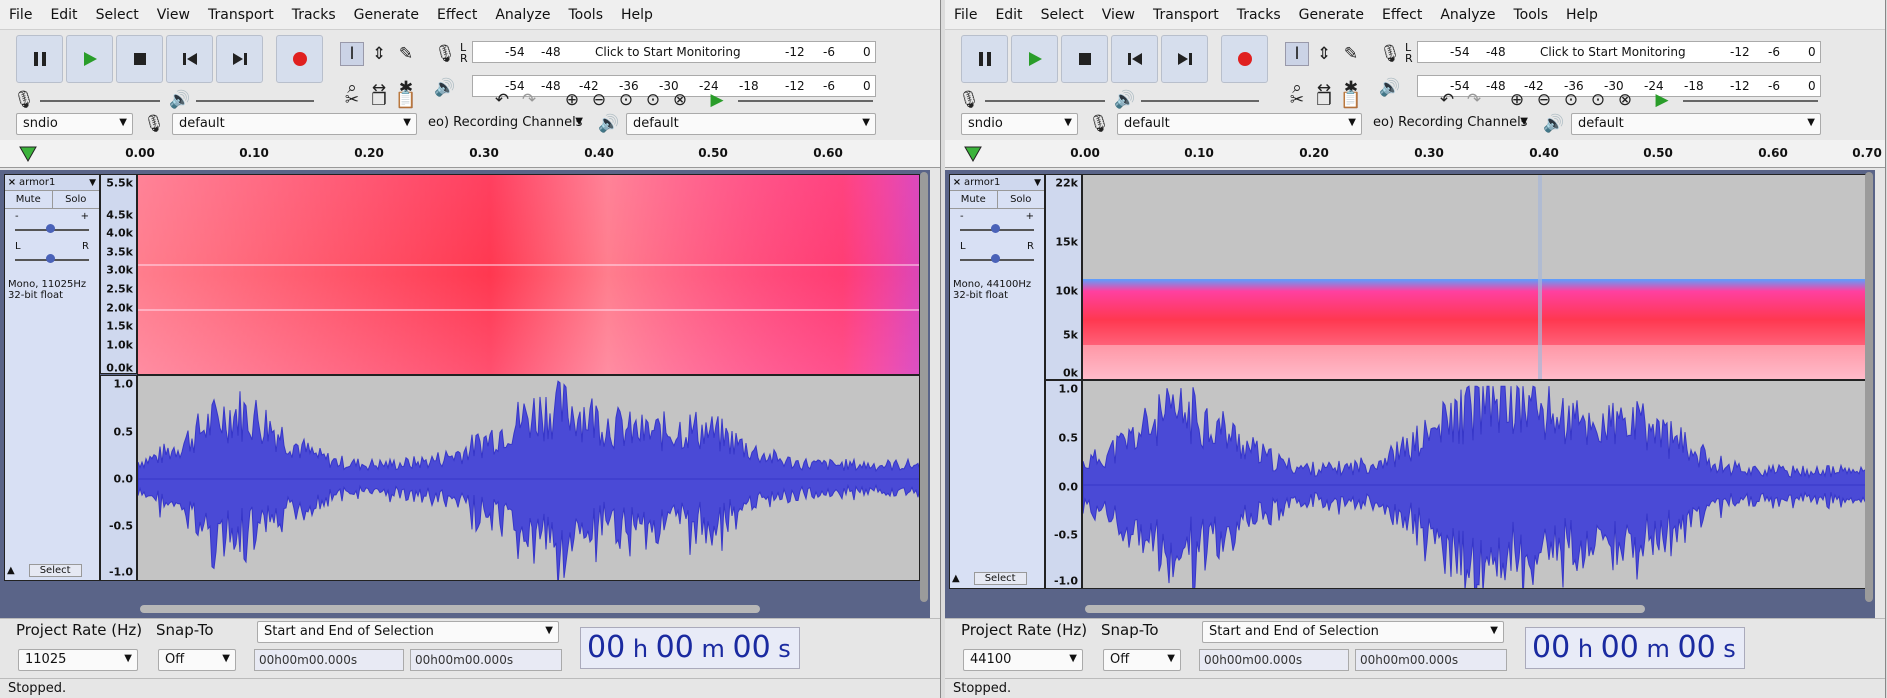 The image size is (1887, 698). Describe the element at coordinates (690, 648) in the screenshot. I see `audio-position-display: 00 h 00 m 00 s` at that location.